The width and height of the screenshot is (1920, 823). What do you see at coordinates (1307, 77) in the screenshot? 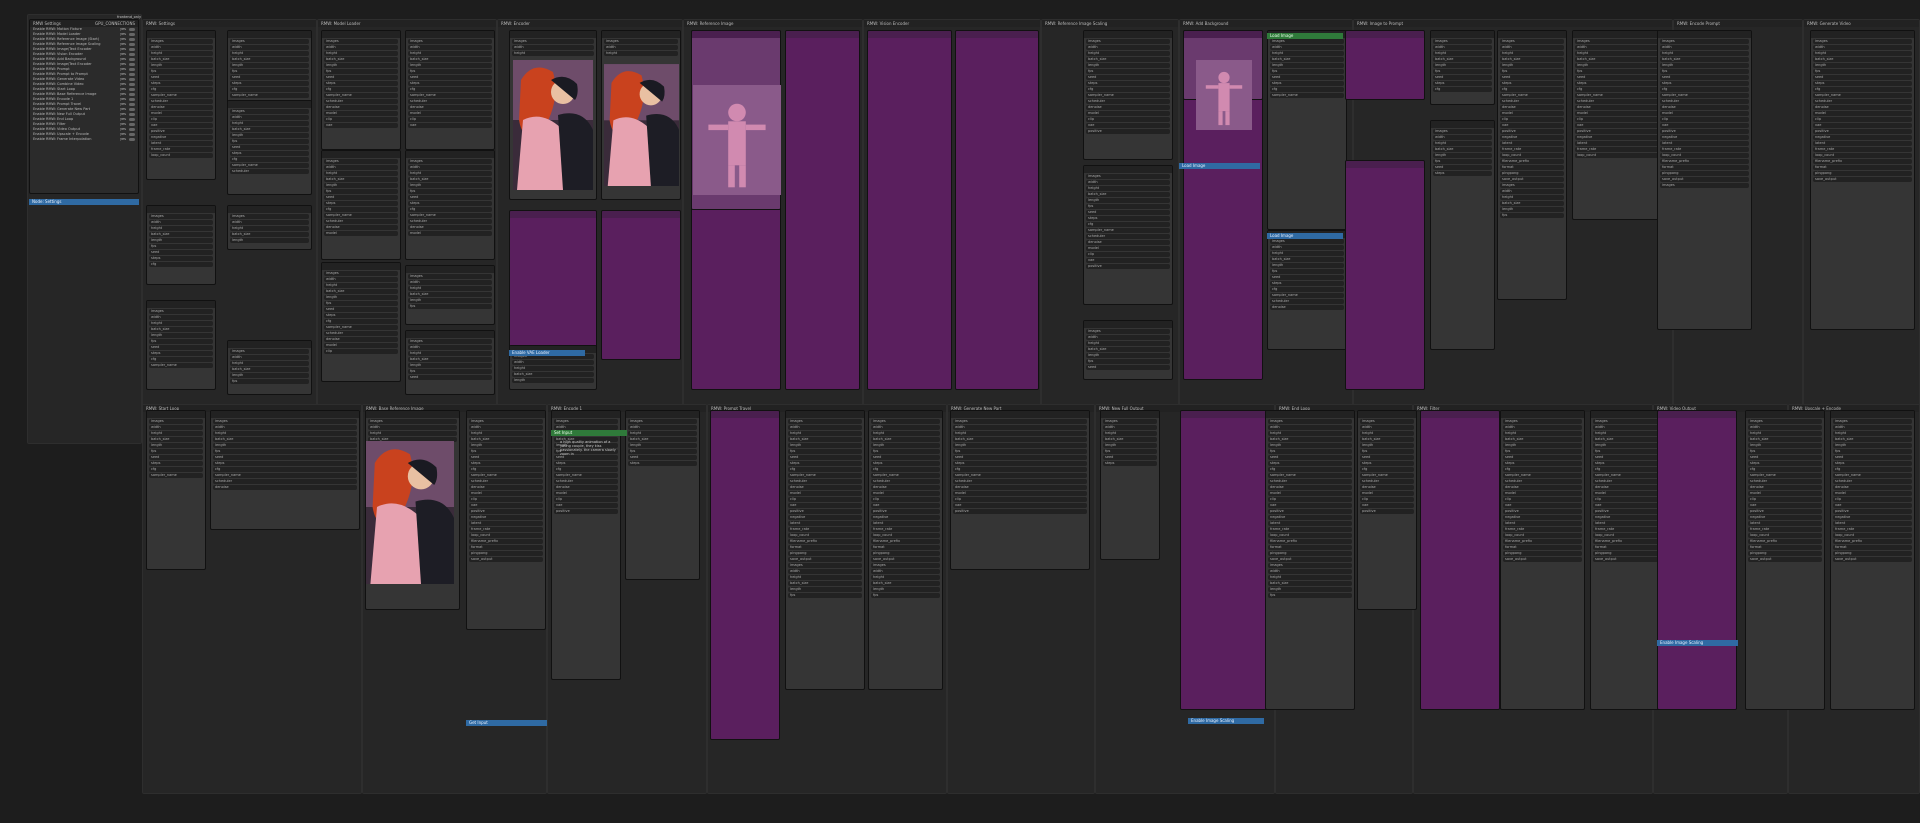
I see `node-widget: seed` at bounding box center [1307, 77].